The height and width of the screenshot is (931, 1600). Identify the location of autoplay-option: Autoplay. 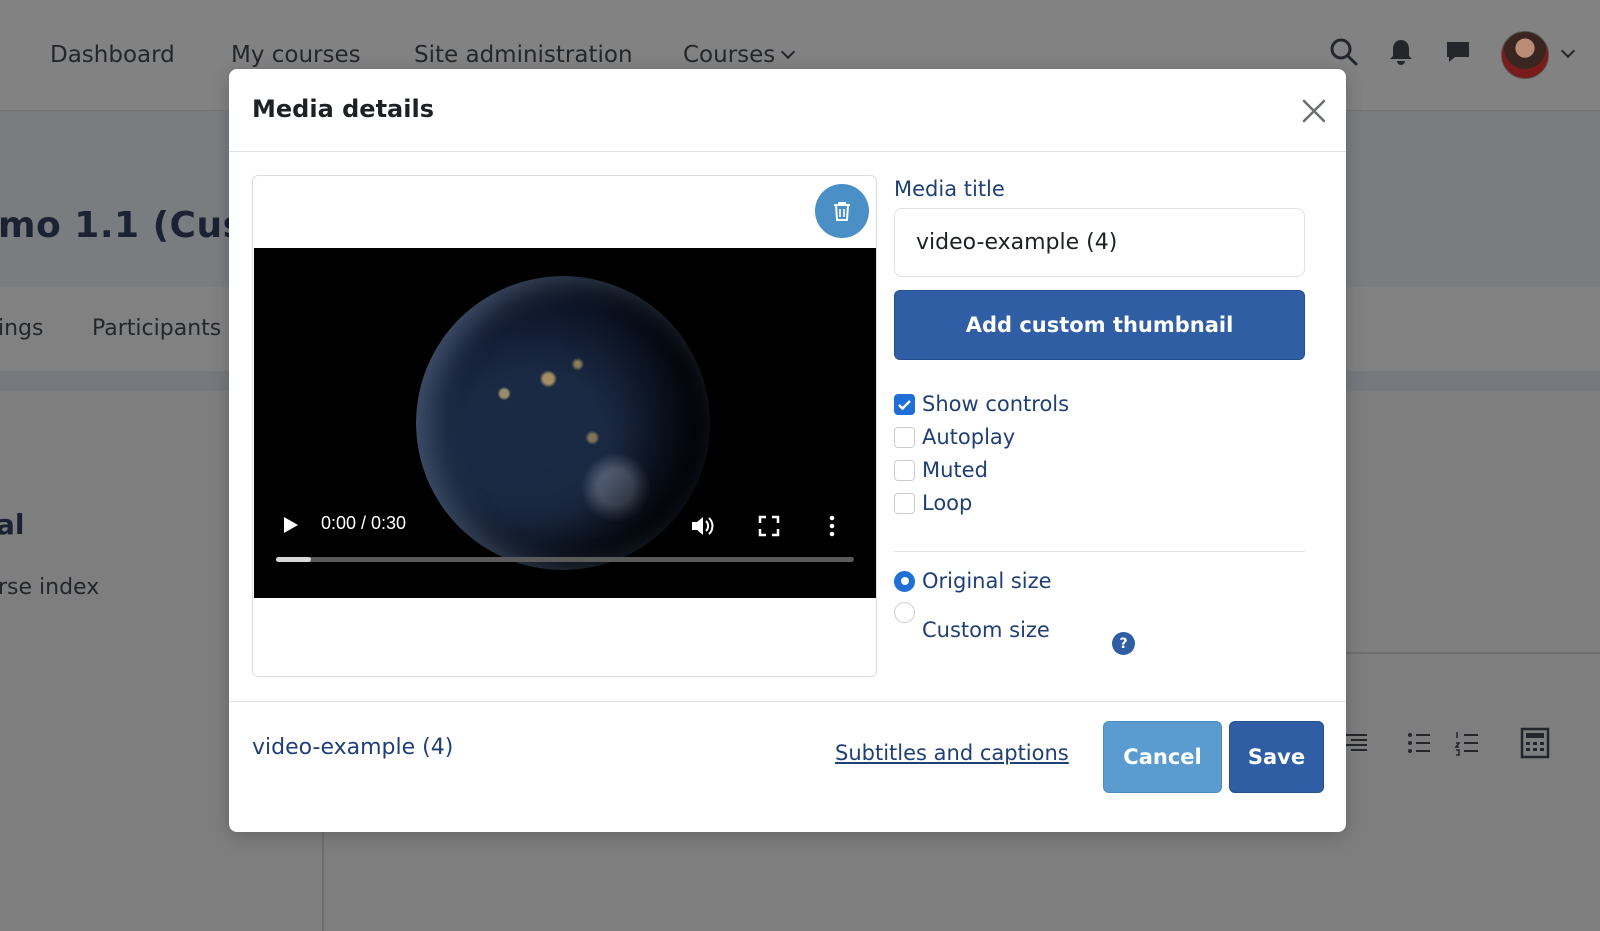
(954, 437).